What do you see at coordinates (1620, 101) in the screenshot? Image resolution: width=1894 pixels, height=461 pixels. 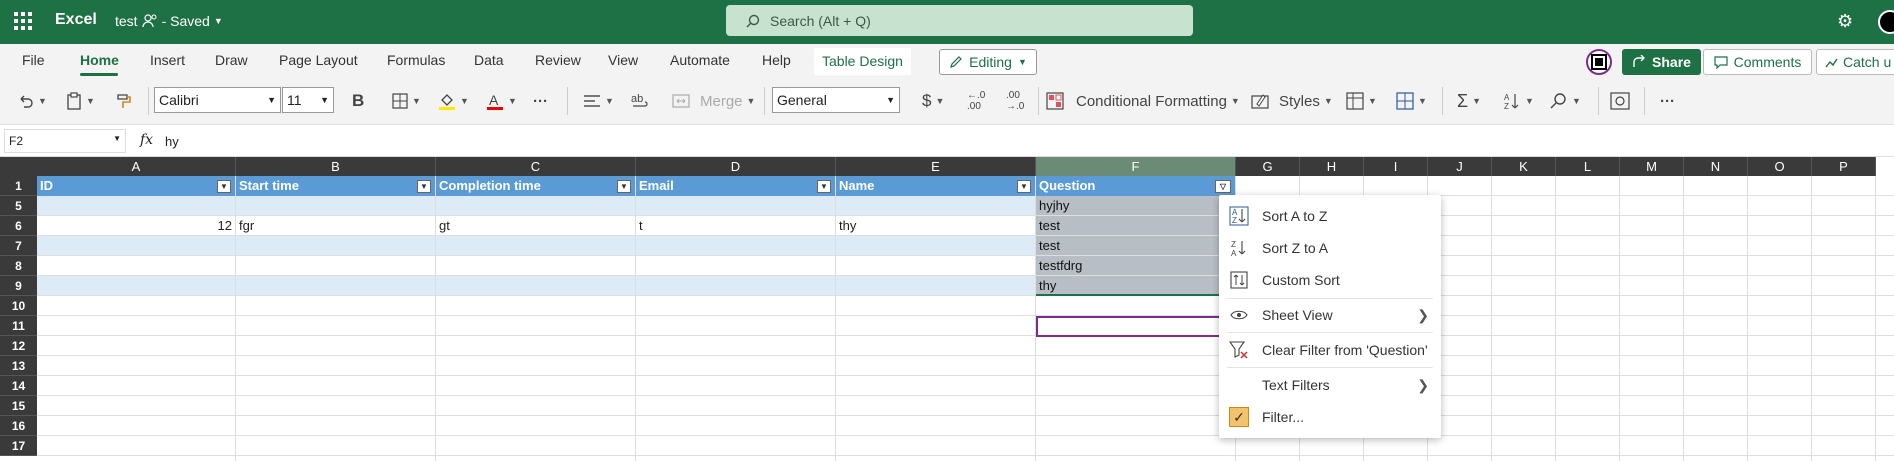 I see `analyze-data-button` at bounding box center [1620, 101].